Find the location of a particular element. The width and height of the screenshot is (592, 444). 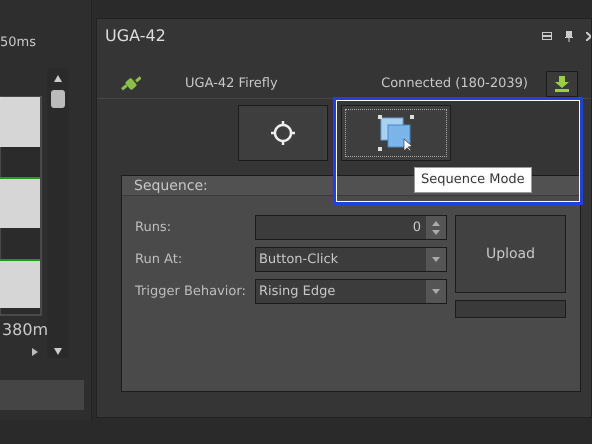

device-name: UGA-42 Firefly is located at coordinates (231, 83).